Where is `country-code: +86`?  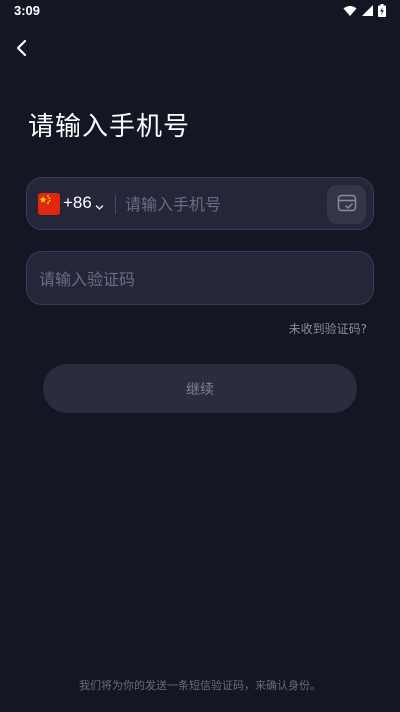
country-code: +86 is located at coordinates (77, 202).